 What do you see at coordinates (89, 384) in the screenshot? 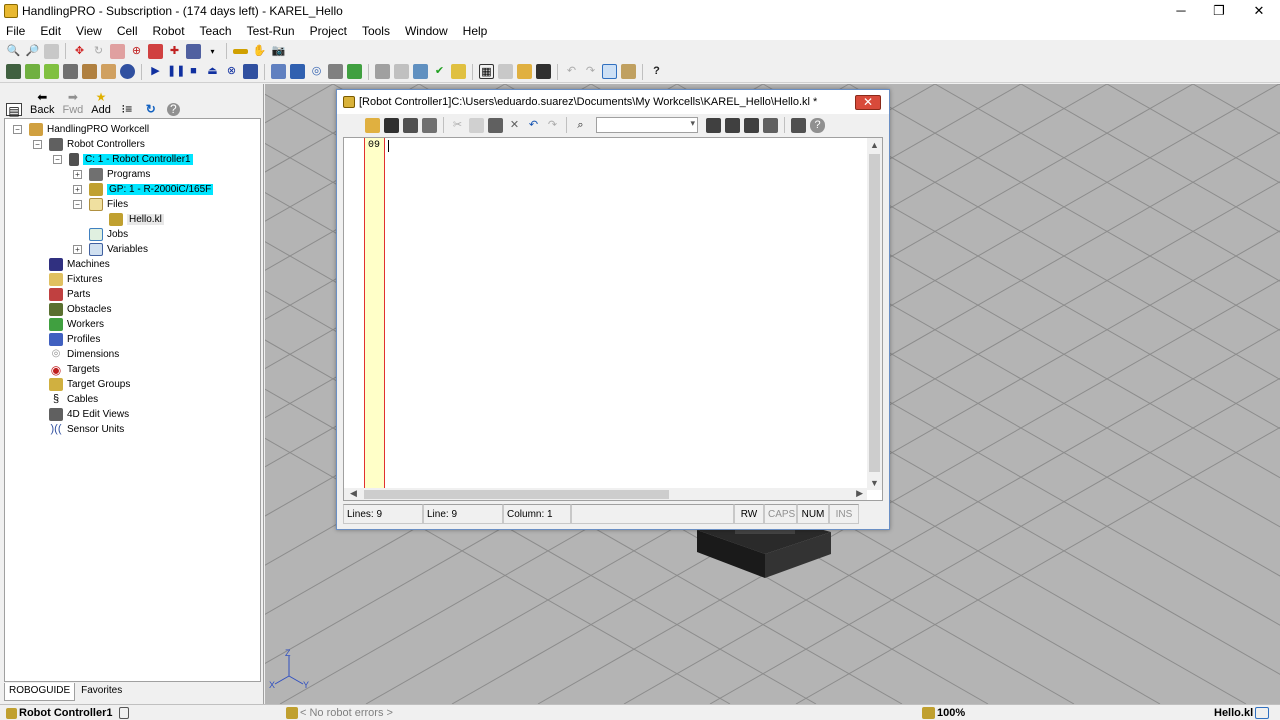
I see `tree-node-target-groups: Target Groups` at bounding box center [89, 384].